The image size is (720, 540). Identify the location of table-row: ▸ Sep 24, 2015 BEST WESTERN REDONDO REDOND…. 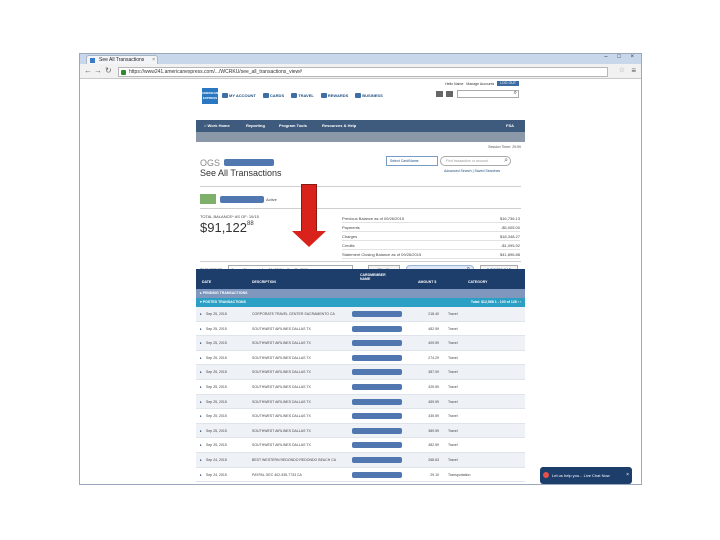
(360, 460).